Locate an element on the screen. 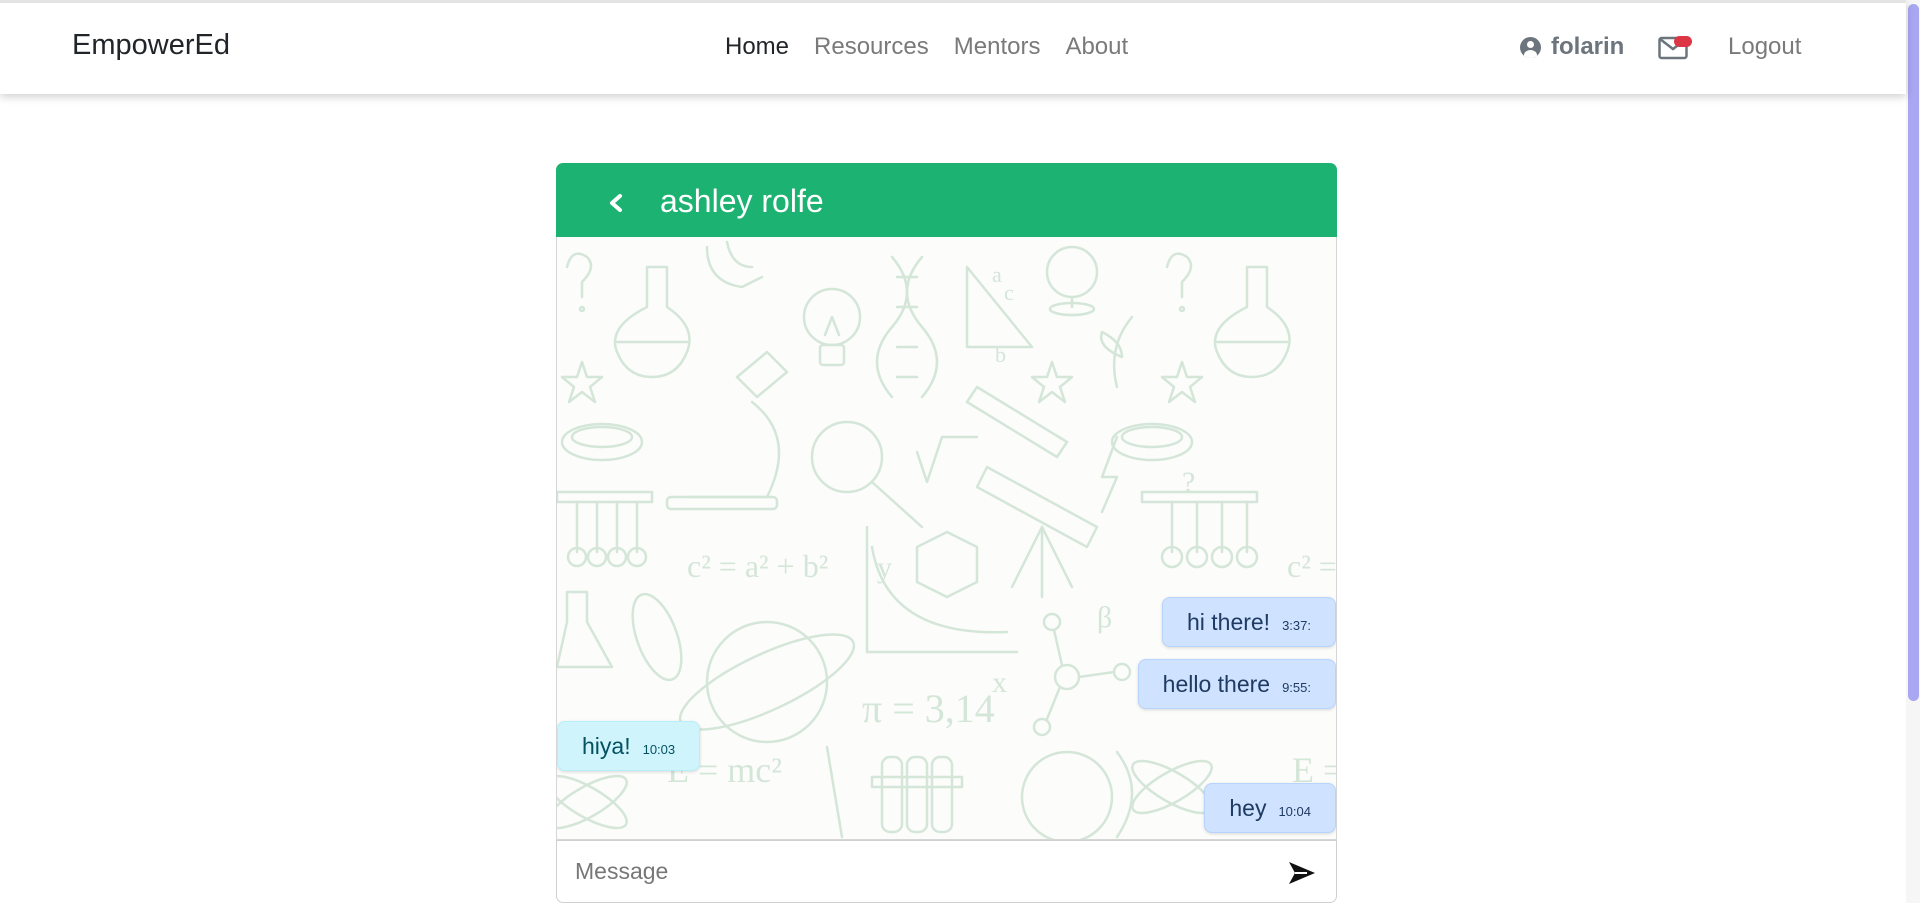  chevron-left-icon is located at coordinates (616, 203).